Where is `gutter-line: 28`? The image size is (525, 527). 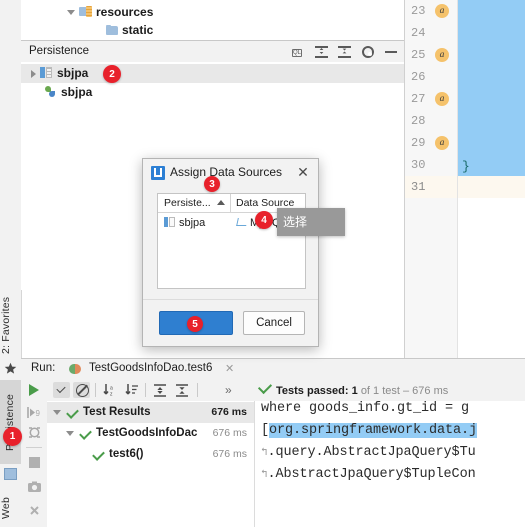 gutter-line: 28 is located at coordinates (431, 121).